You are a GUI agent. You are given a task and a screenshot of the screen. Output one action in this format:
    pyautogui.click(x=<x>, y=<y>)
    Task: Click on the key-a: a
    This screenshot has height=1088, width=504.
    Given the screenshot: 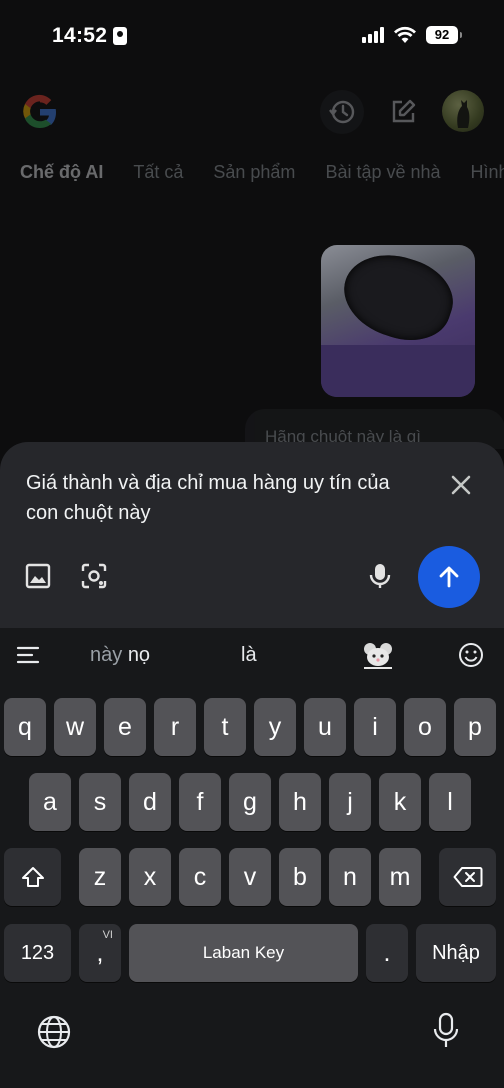 What is the action you would take?
    pyautogui.click(x=50, y=802)
    